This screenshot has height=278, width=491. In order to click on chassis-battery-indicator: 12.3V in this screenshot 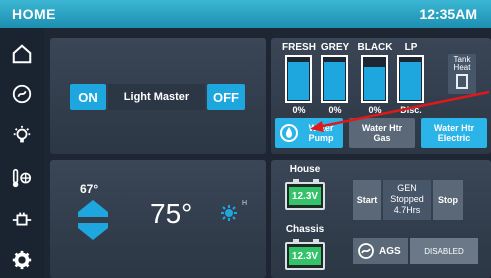, I will do `click(305, 254)`.